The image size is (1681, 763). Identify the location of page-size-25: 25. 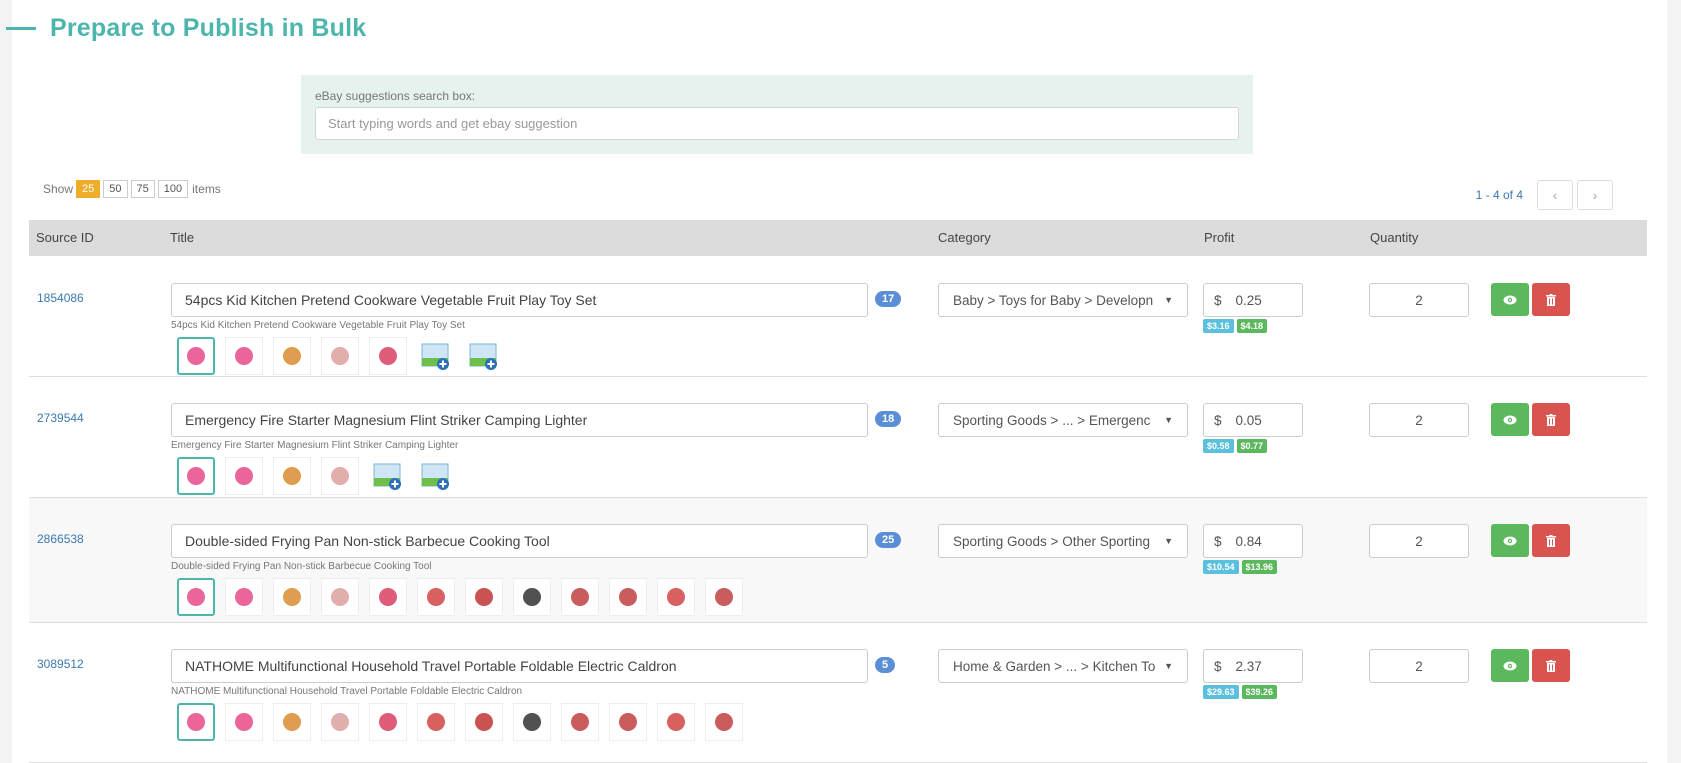
(88, 189).